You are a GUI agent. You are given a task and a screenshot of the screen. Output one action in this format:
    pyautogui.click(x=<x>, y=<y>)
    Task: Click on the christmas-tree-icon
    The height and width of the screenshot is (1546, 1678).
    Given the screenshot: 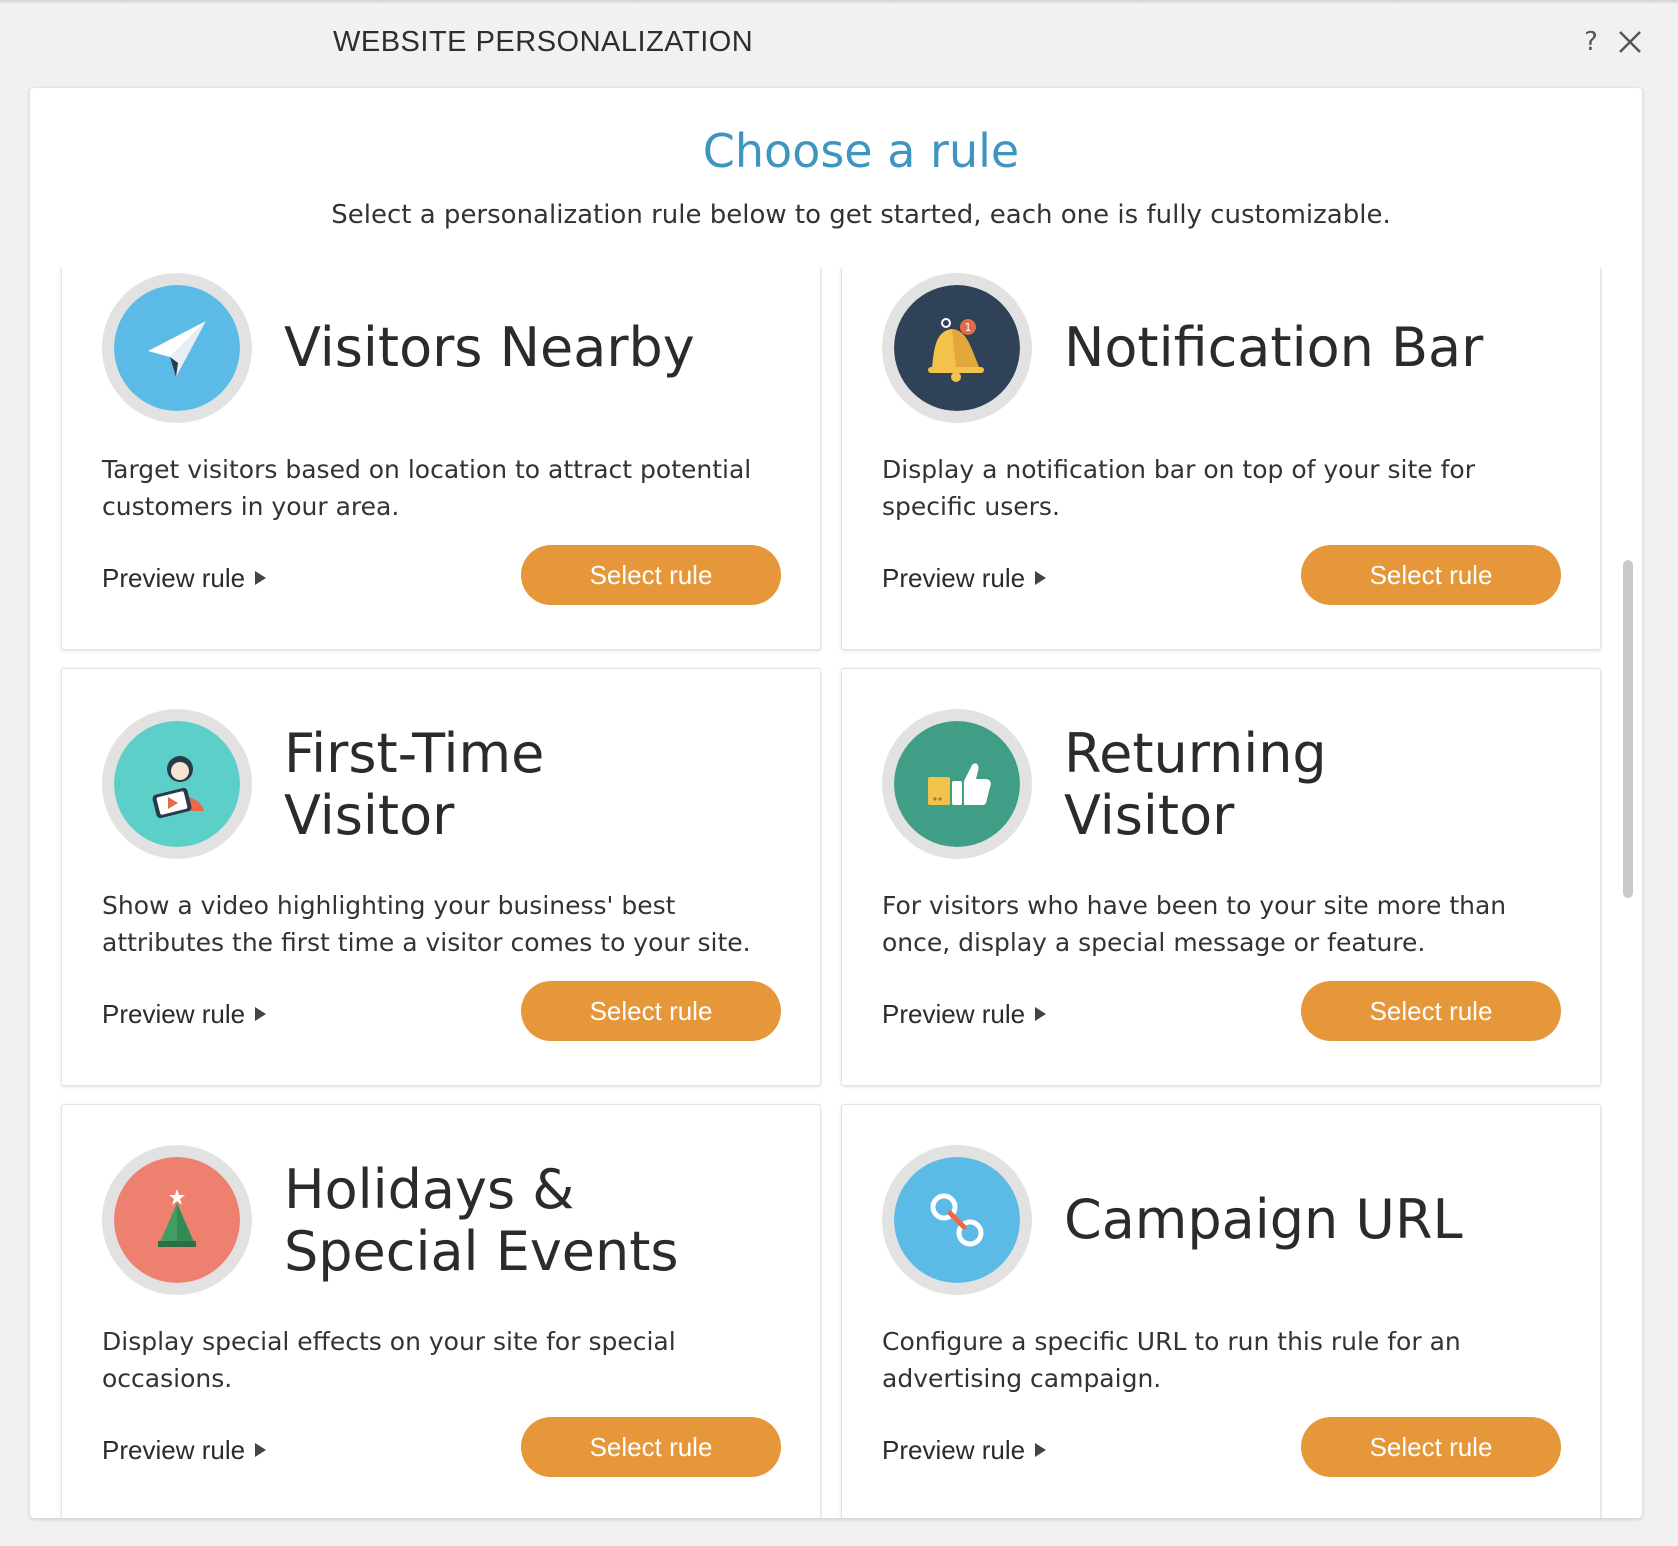 What is the action you would take?
    pyautogui.click(x=177, y=1220)
    